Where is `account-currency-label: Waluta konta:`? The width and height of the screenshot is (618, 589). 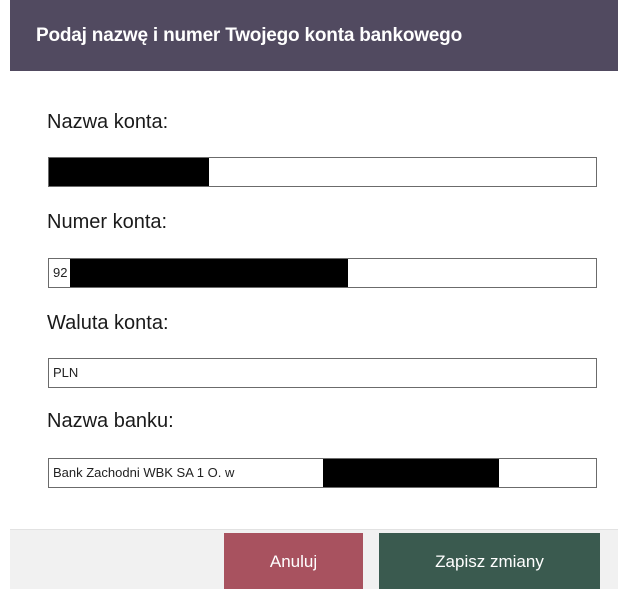
account-currency-label: Waluta konta: is located at coordinates (108, 323).